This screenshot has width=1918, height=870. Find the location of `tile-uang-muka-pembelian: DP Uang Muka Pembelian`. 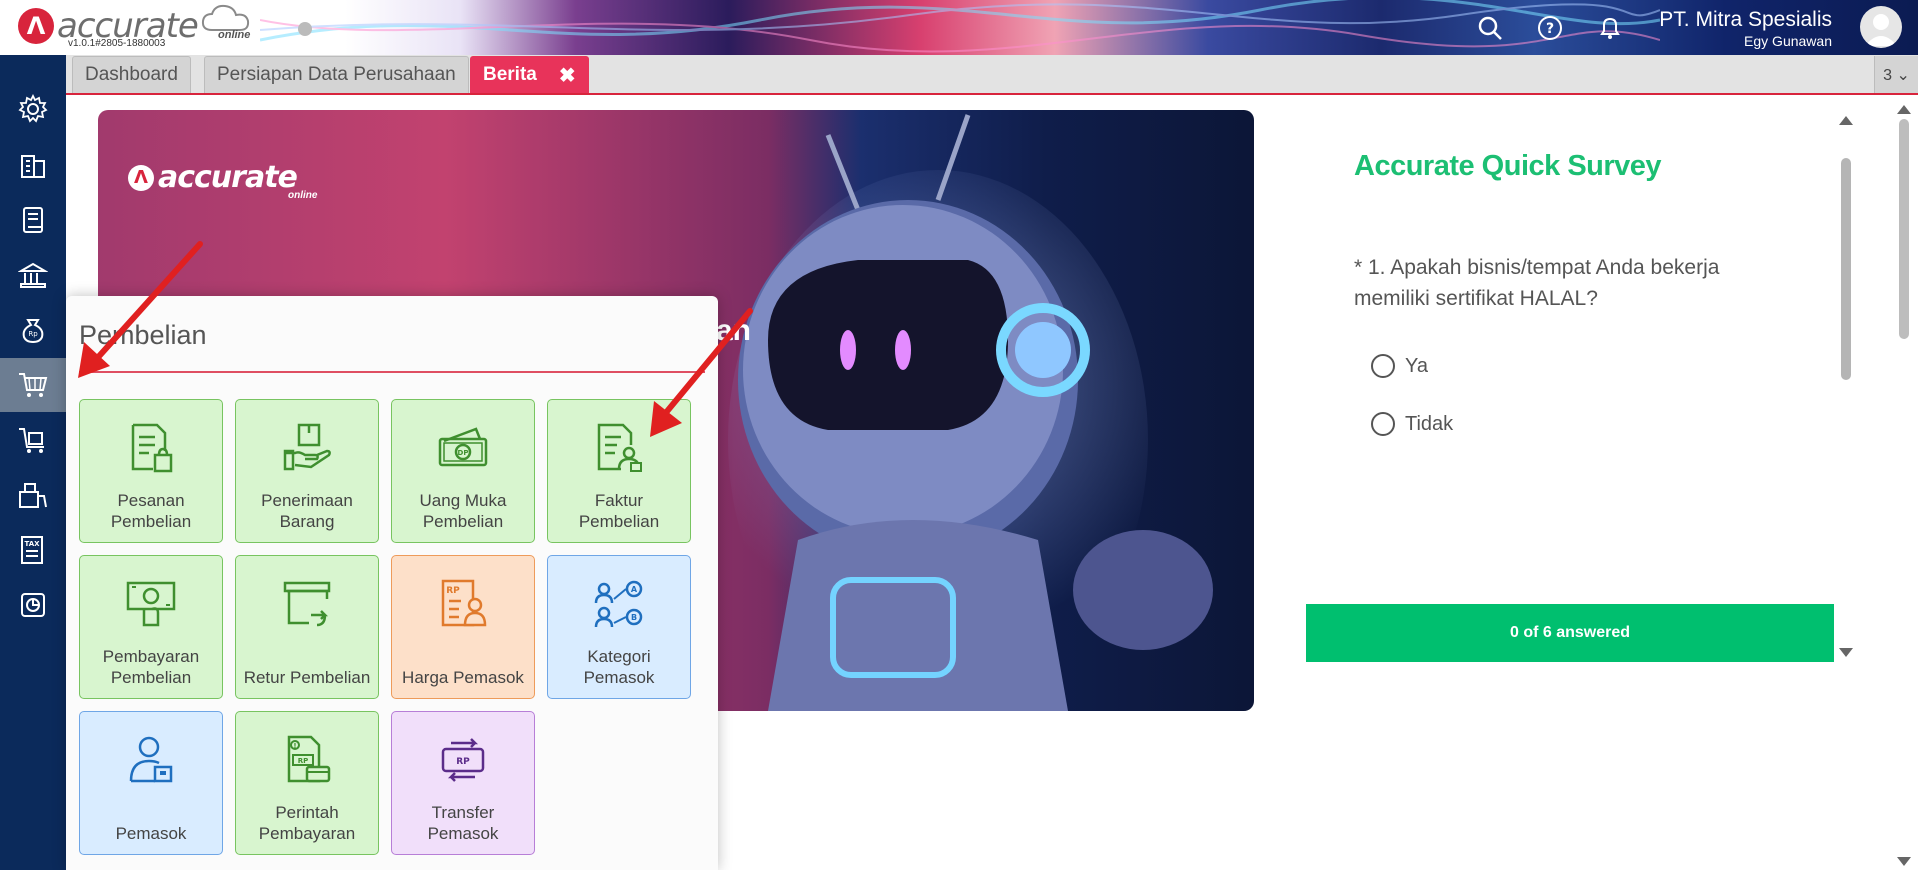

tile-uang-muka-pembelian: DP Uang Muka Pembelian is located at coordinates (463, 471).